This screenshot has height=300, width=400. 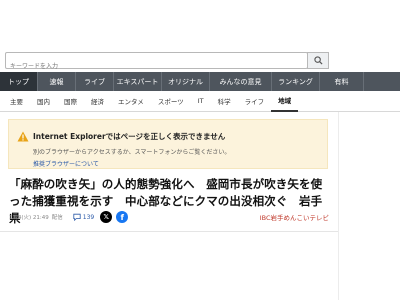 What do you see at coordinates (296, 81) in the screenshot?
I see `nav-ranking: ランキング` at bounding box center [296, 81].